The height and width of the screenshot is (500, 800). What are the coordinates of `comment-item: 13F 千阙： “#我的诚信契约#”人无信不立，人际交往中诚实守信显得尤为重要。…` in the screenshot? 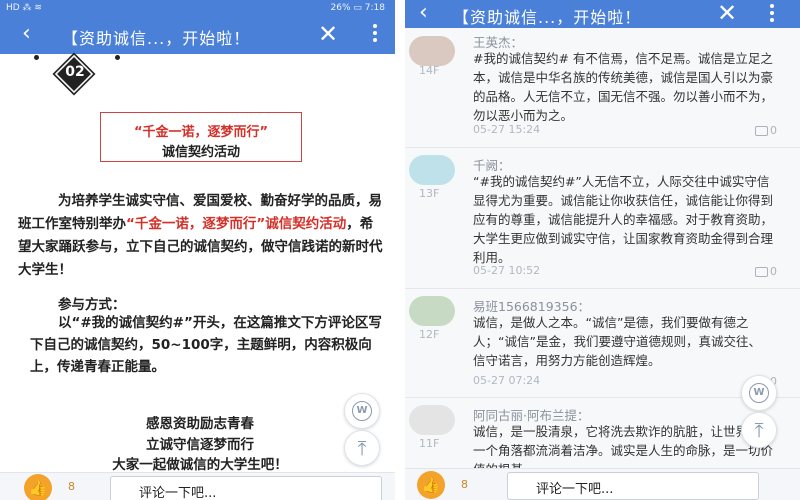 It's located at (602, 219).